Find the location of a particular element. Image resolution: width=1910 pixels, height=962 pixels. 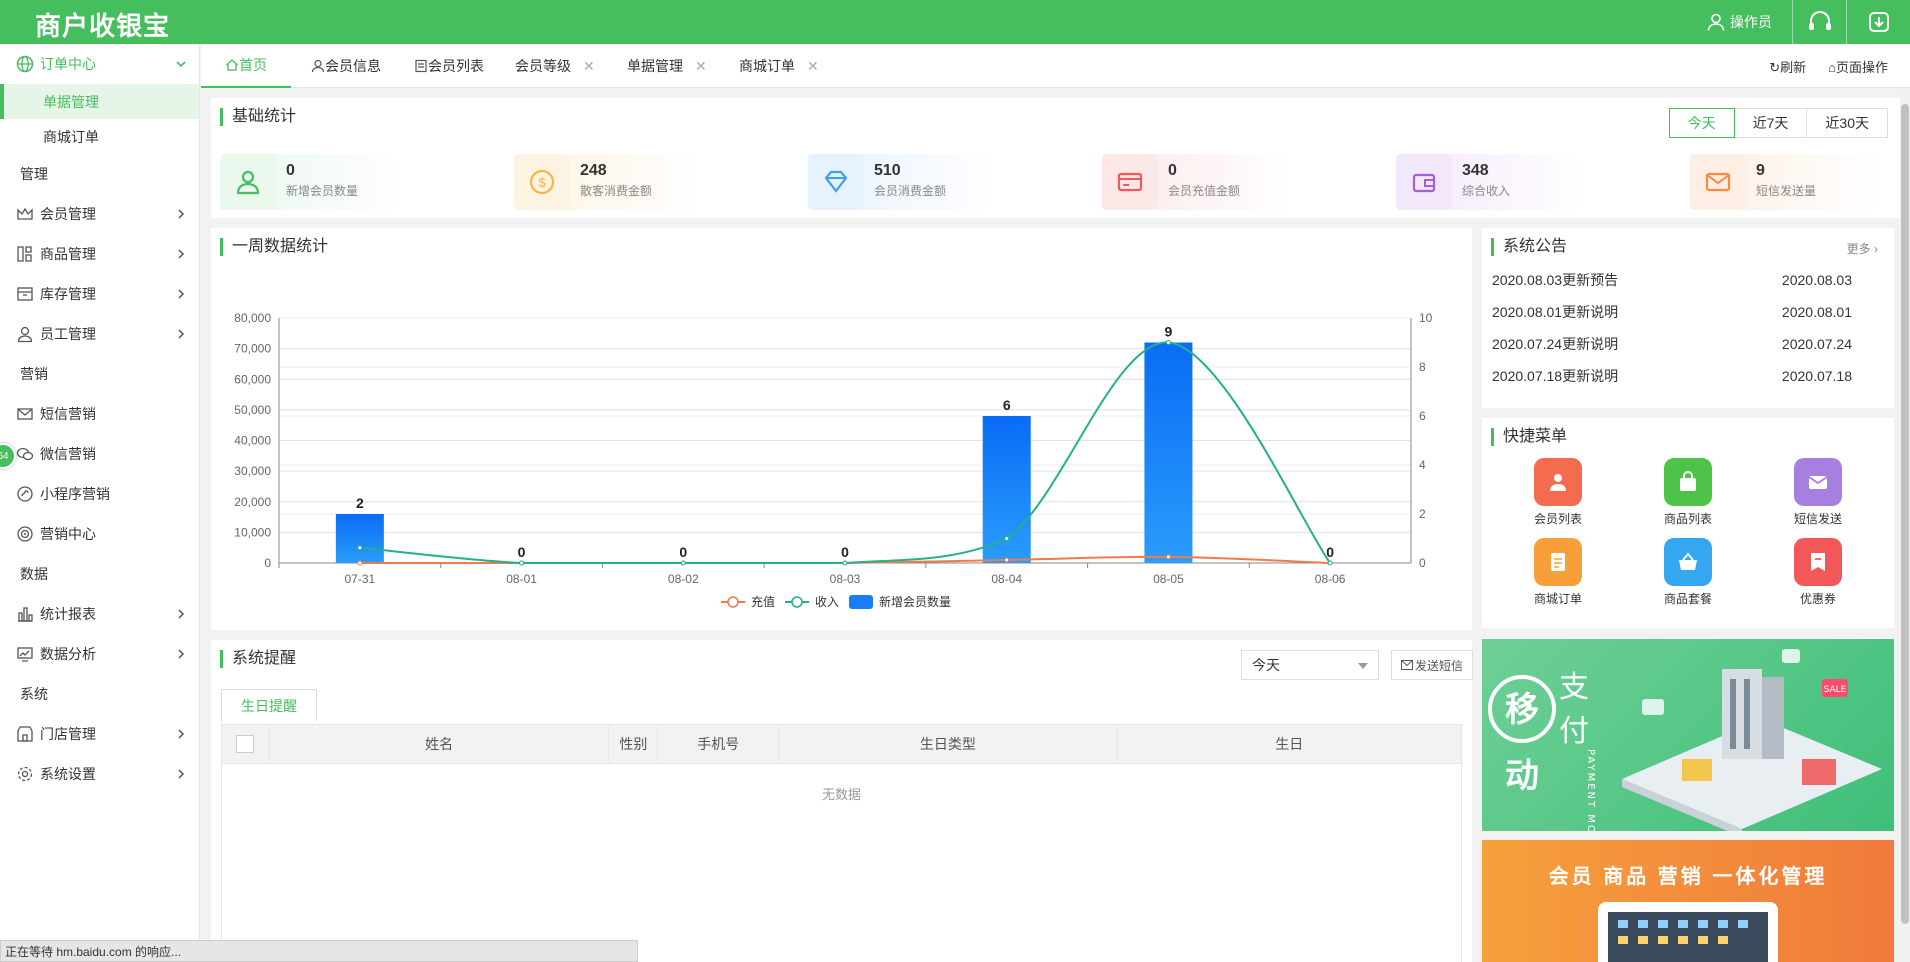

stat-card-sms-sent: 9 短信发送量 is located at coordinates (1785, 182).